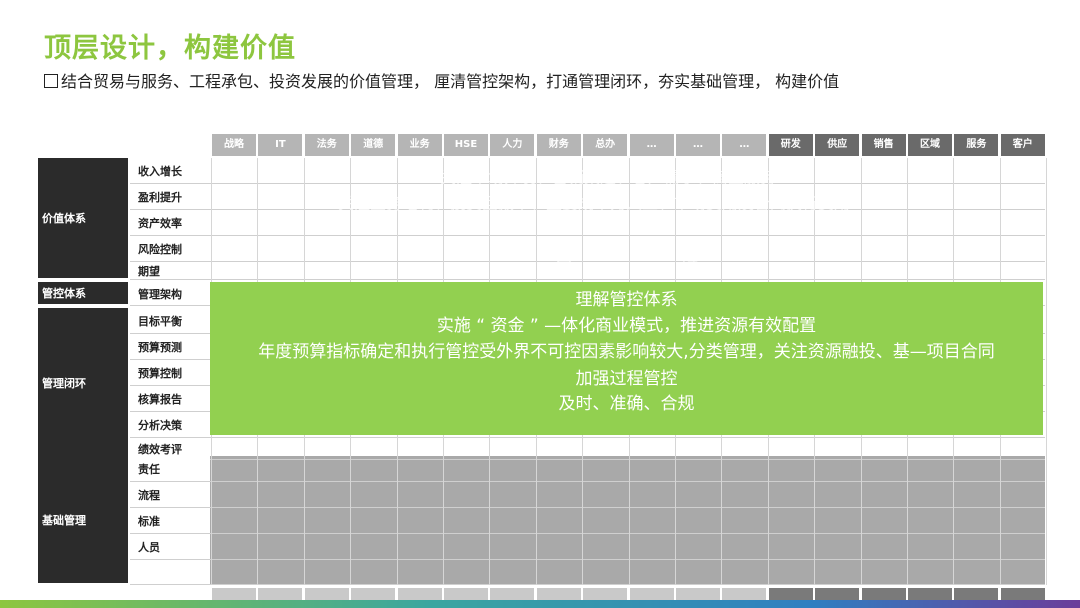  Describe the element at coordinates (170, 293) in the screenshot. I see `row-label: 管理架构` at that location.